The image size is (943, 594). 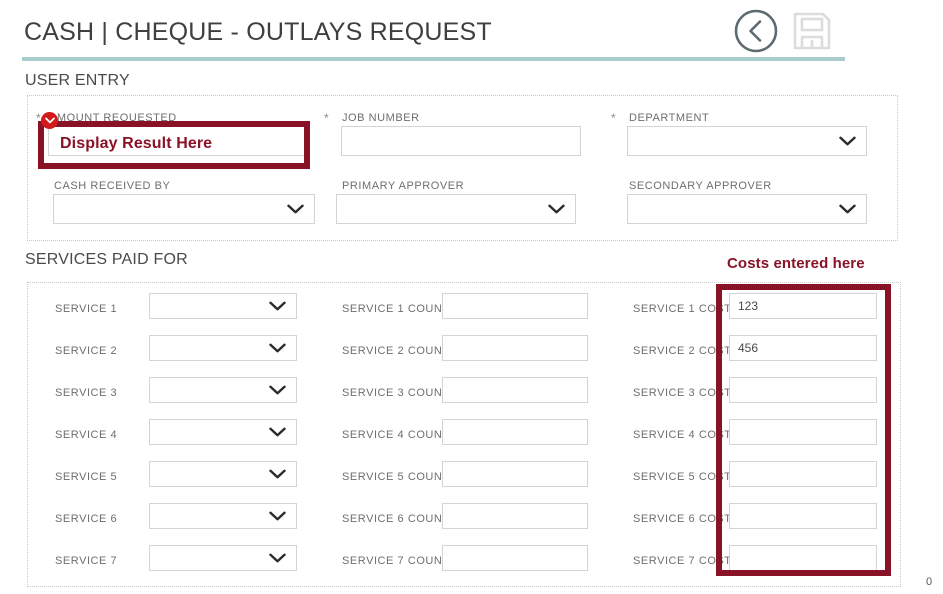 What do you see at coordinates (682, 435) in the screenshot?
I see `label-service-4-cost: SERVICE 4 COST` at bounding box center [682, 435].